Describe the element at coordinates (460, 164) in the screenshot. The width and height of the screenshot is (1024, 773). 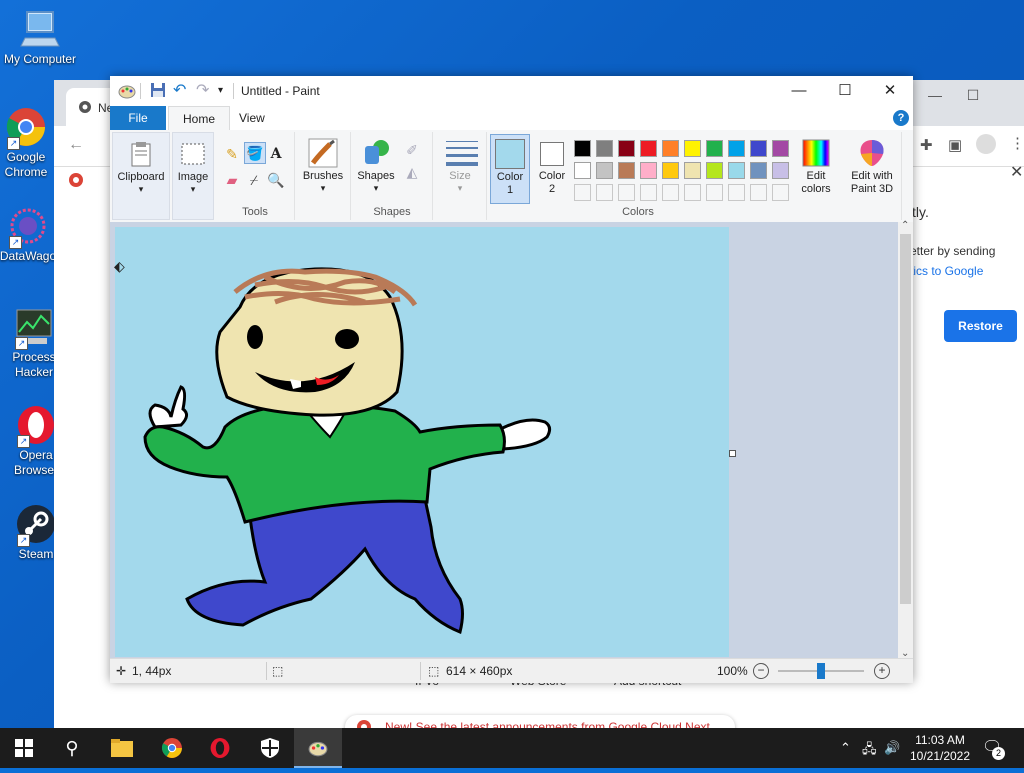
I see `size-button: Size ▾` at that location.